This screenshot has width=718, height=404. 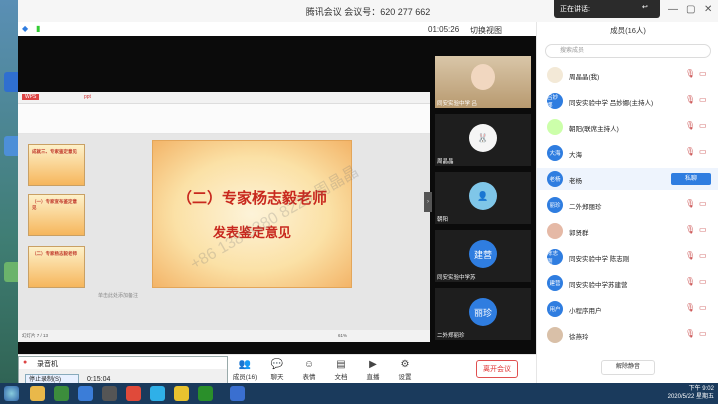 What do you see at coordinates (99, 379) in the screenshot?
I see `recording-time: 0:15:04` at bounding box center [99, 379].